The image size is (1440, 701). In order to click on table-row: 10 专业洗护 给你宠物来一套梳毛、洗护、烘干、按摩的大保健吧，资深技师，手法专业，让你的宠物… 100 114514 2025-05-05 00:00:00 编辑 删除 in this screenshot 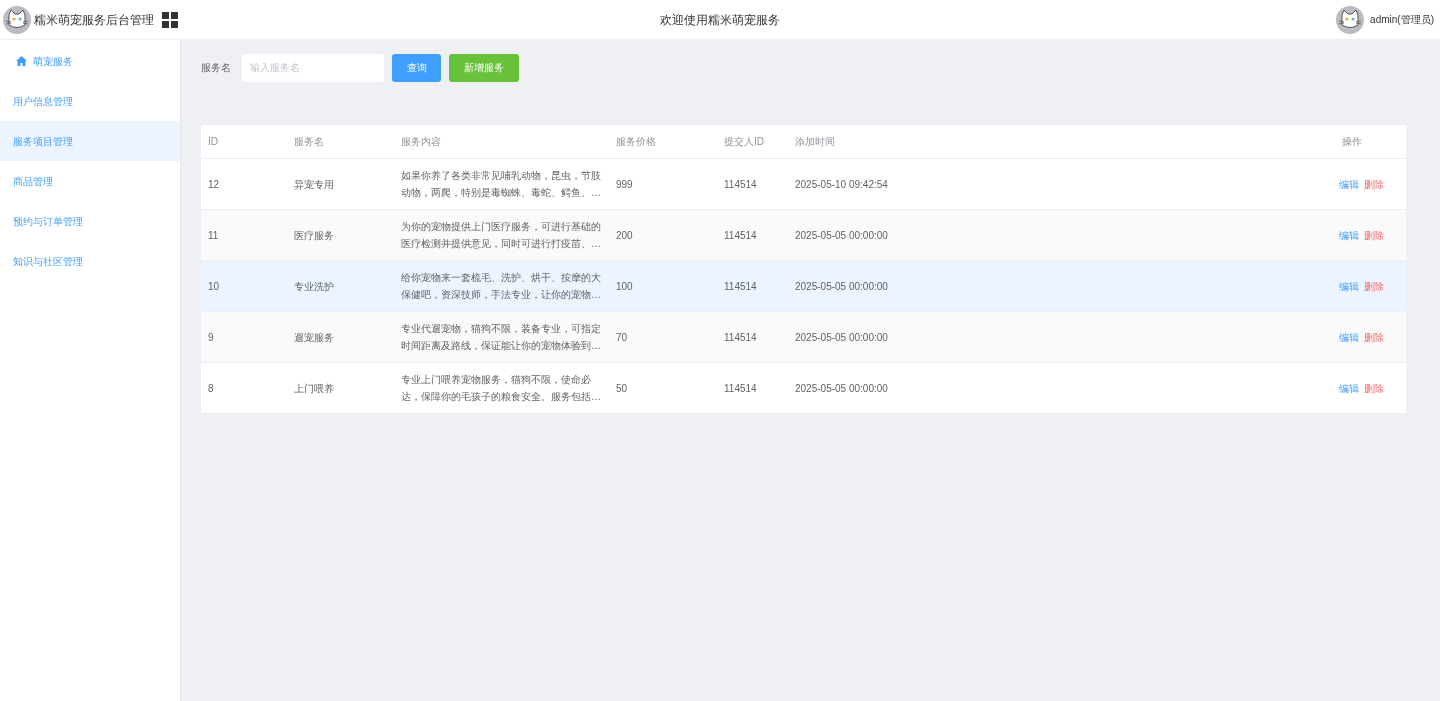, I will do `click(803, 286)`.